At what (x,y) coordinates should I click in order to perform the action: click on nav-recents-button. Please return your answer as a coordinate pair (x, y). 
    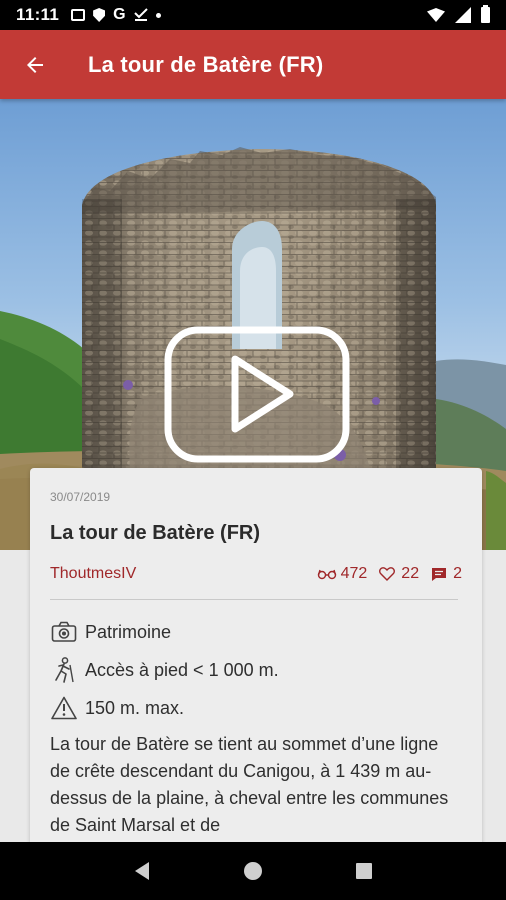
    Looking at the image, I should click on (364, 871).